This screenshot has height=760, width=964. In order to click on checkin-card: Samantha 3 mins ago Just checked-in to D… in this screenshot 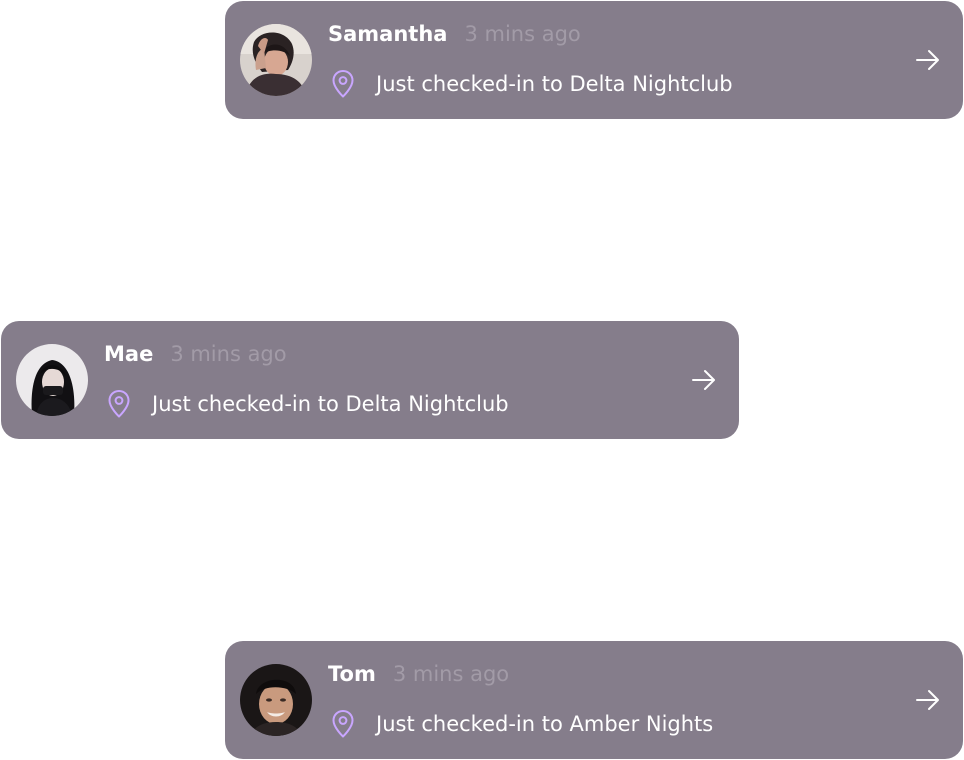, I will do `click(594, 60)`.